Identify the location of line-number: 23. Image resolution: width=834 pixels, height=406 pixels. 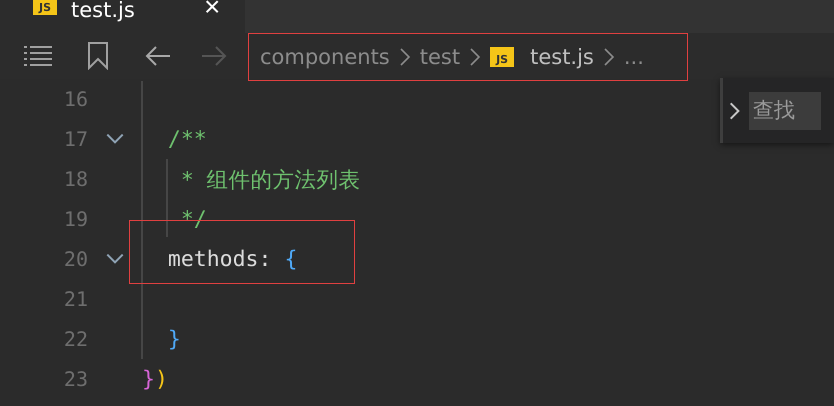
(75, 379).